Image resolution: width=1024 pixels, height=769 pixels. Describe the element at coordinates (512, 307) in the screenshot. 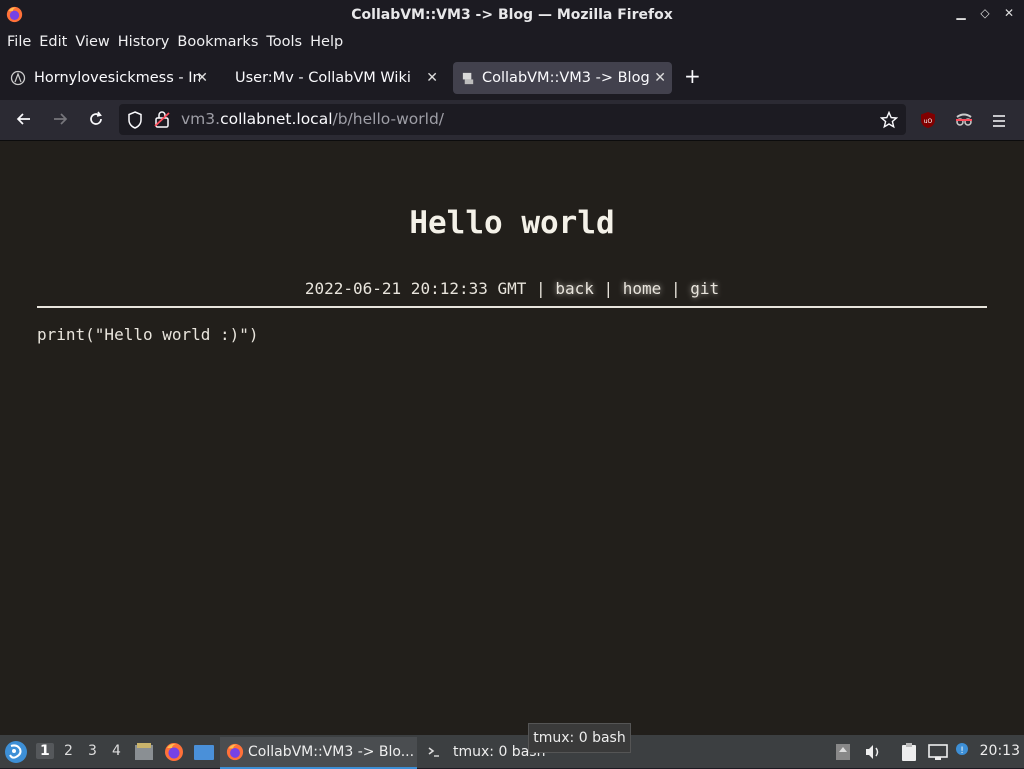

I see `horizontal-rule` at that location.